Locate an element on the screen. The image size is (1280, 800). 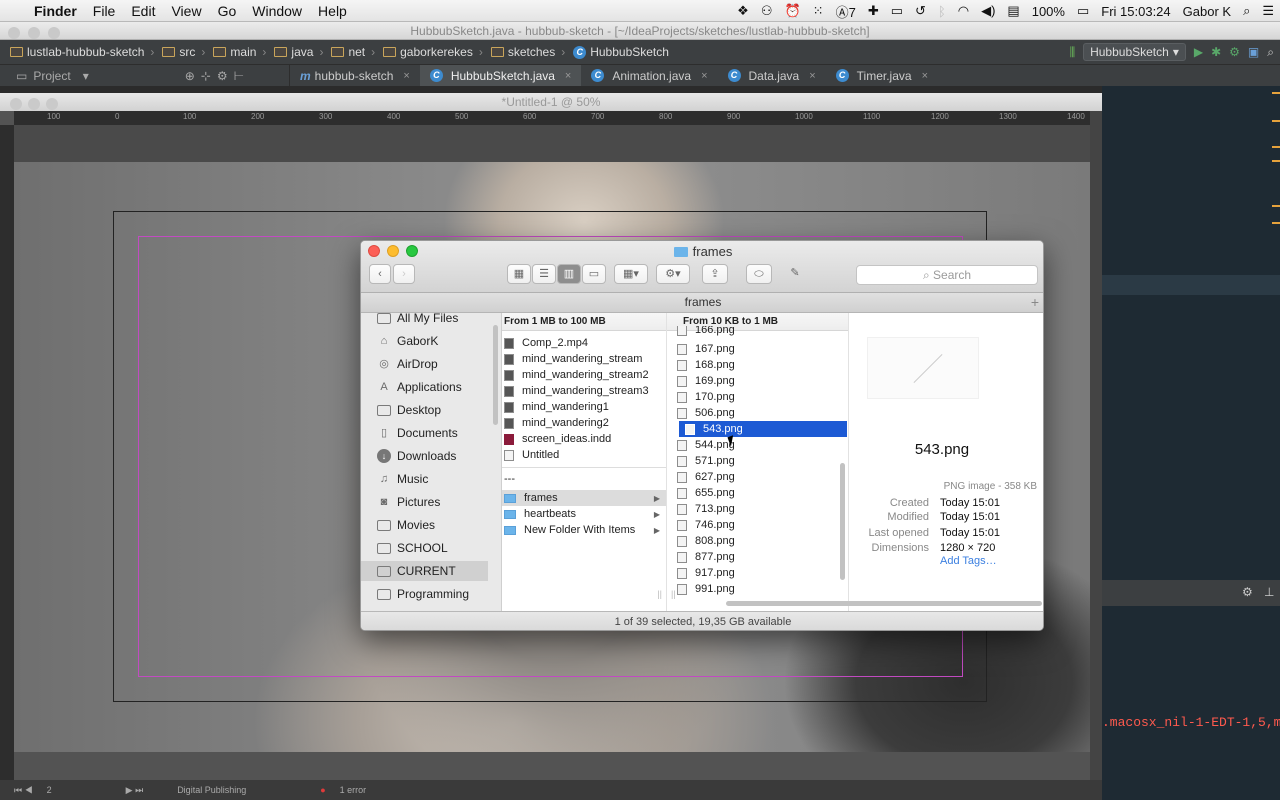
sidebar-item-desktop: Desktop is located at coordinates (424, 410).